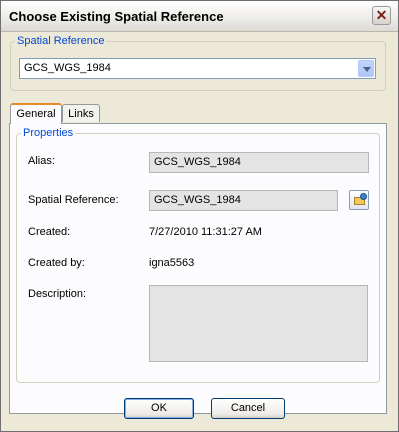 The height and width of the screenshot is (432, 399). Describe the element at coordinates (363, 196) in the screenshot. I see `globe-icon` at that location.